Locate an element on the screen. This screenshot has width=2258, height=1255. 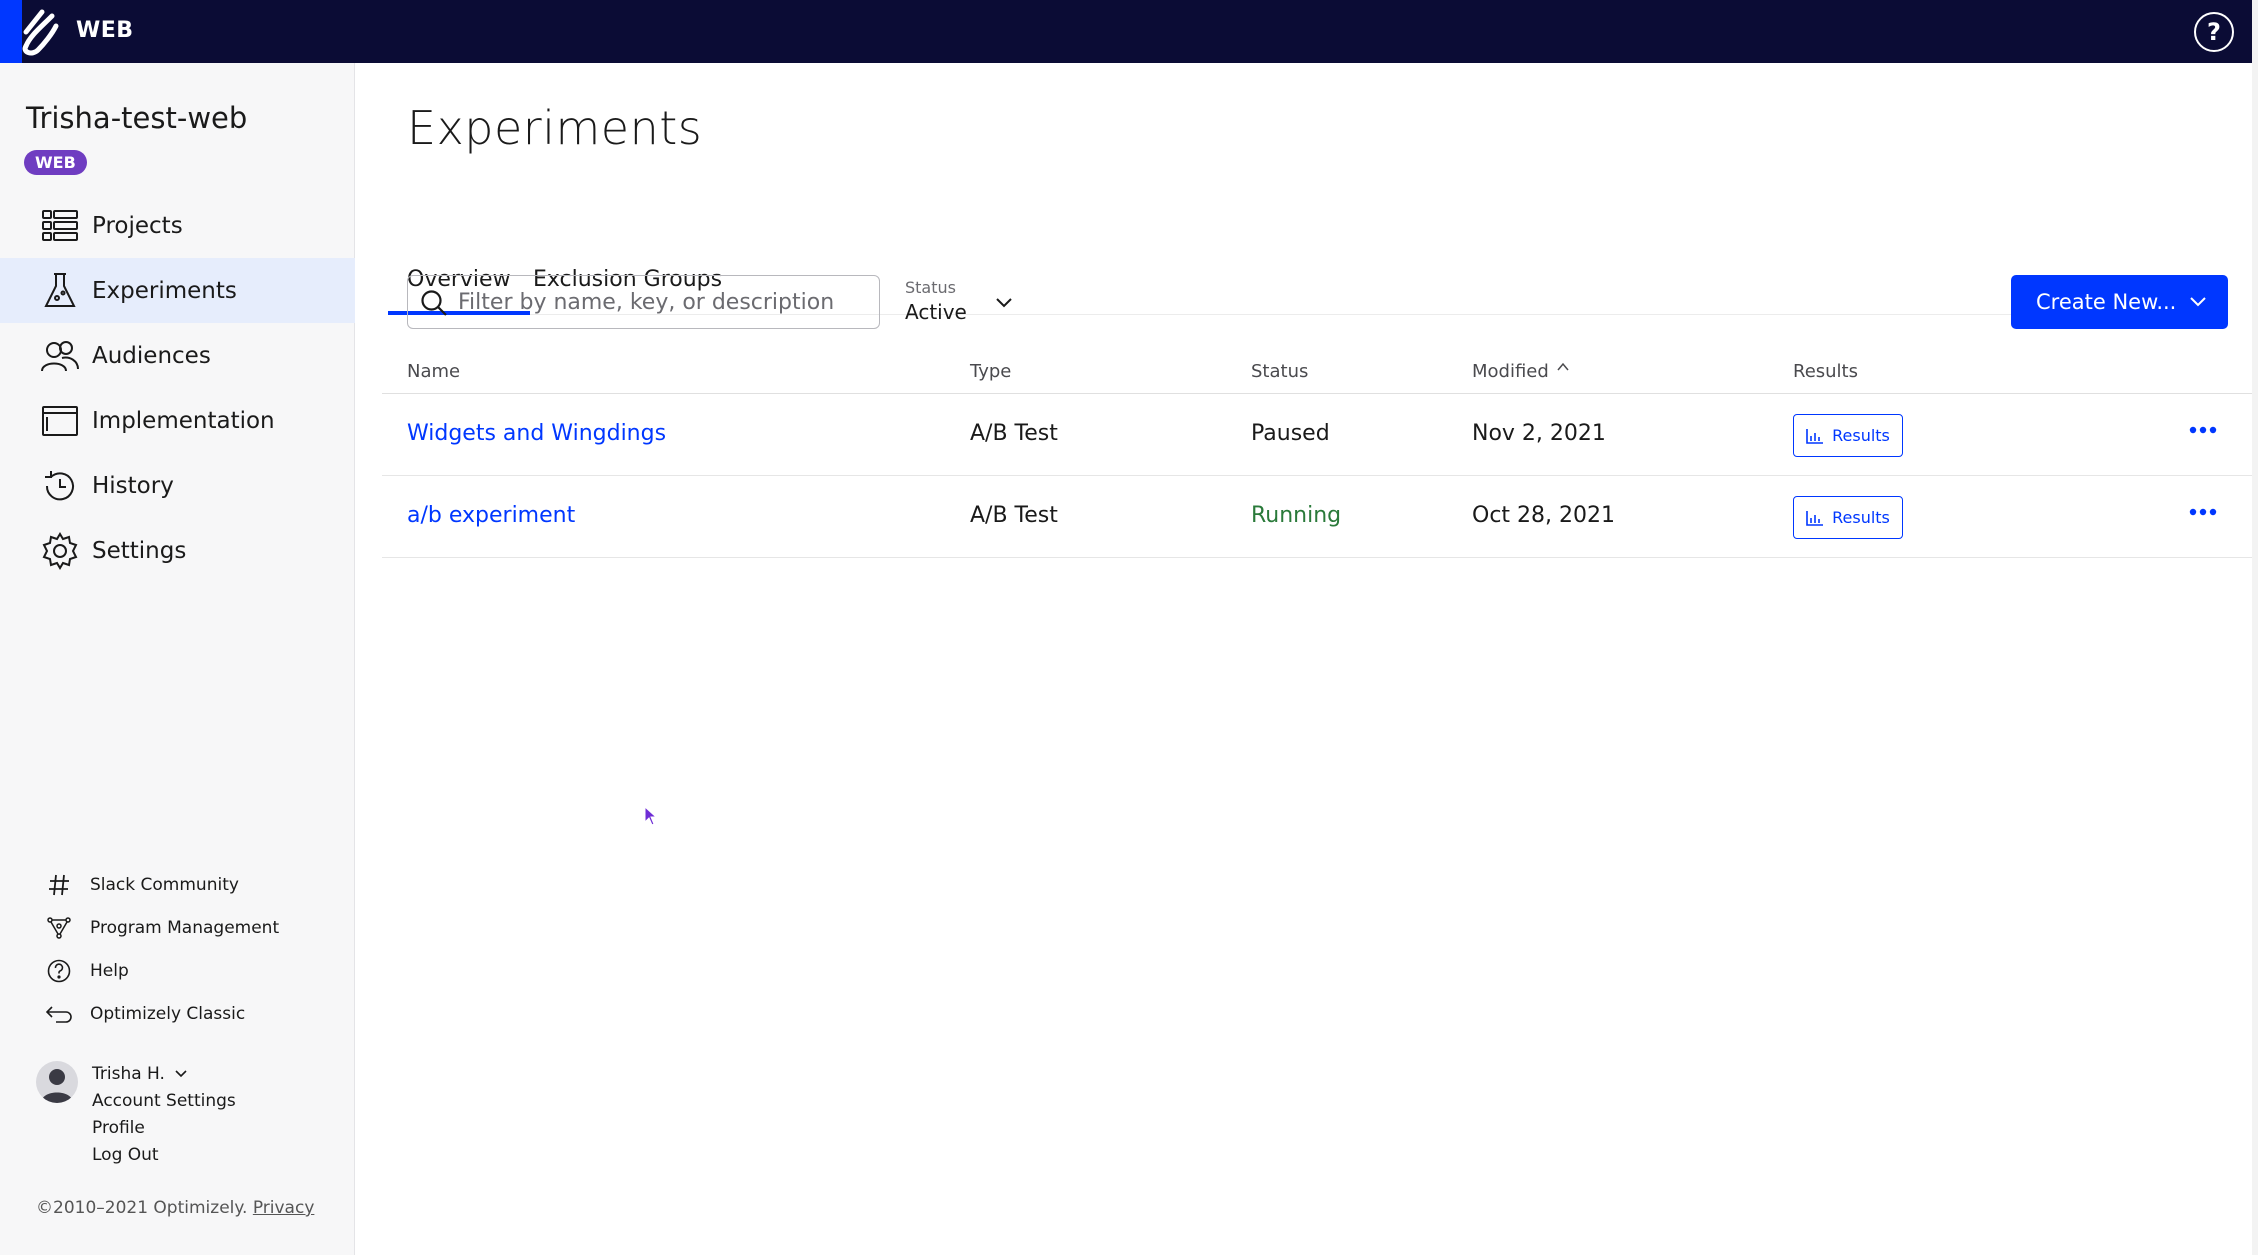
sidebar-item-projects: Projects is located at coordinates (177, 225).